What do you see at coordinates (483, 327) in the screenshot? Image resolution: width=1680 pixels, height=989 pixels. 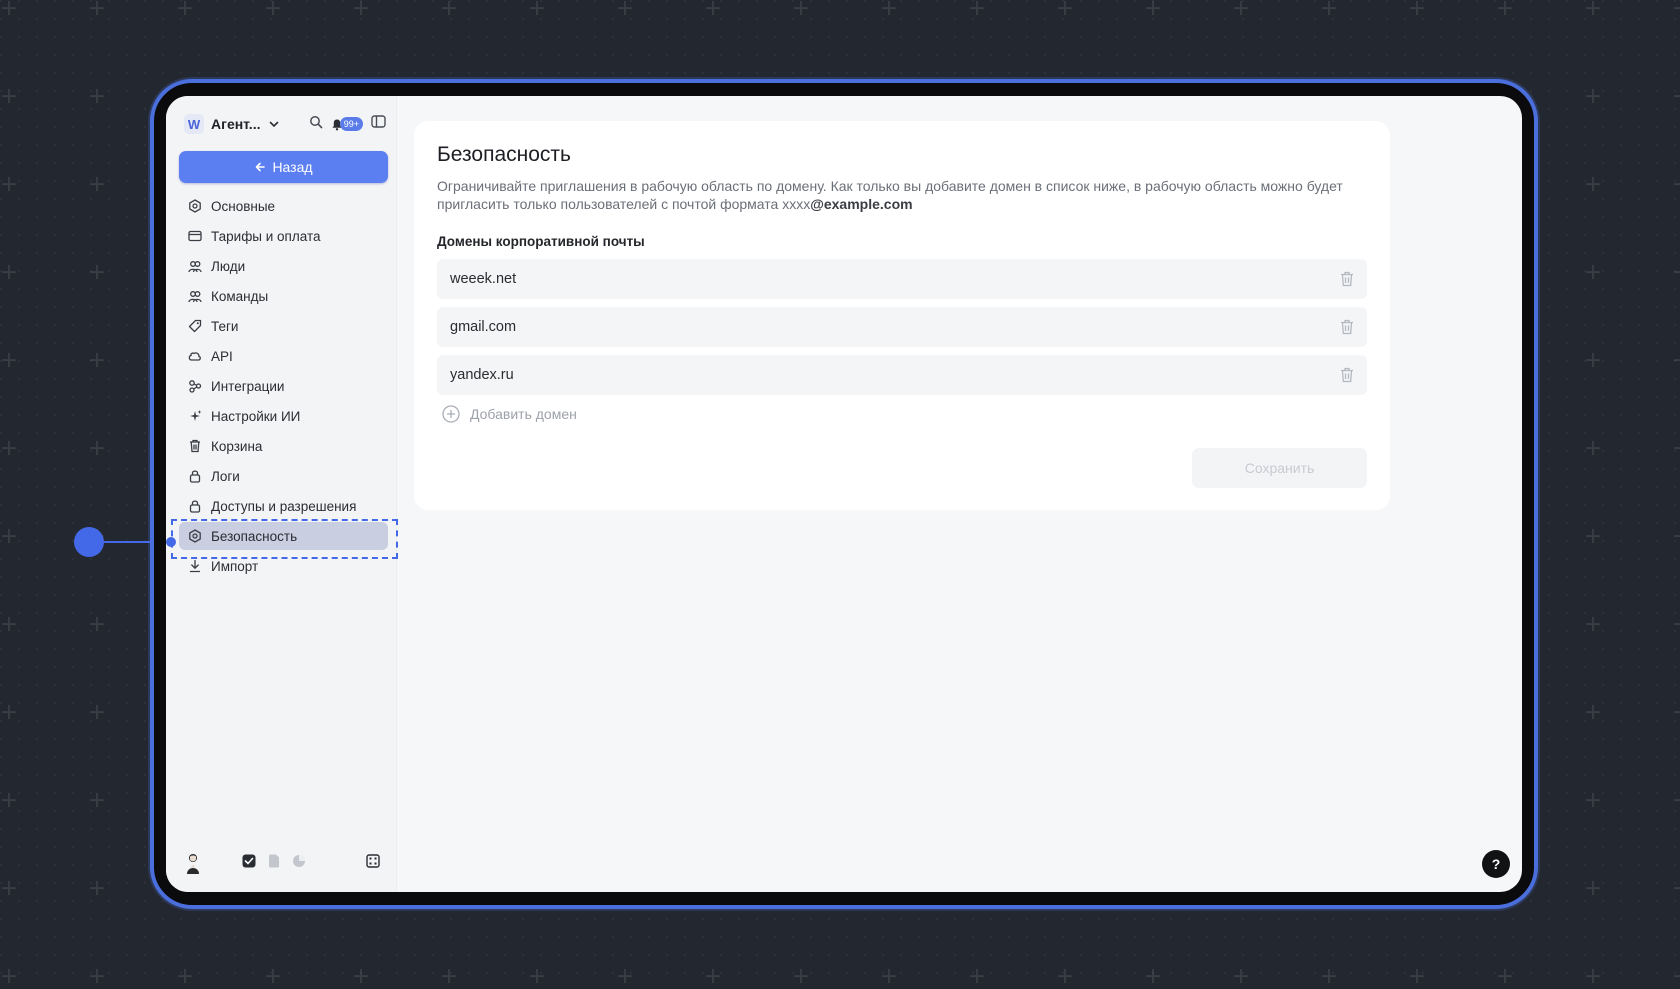 I see `domain-value: gmail.com` at bounding box center [483, 327].